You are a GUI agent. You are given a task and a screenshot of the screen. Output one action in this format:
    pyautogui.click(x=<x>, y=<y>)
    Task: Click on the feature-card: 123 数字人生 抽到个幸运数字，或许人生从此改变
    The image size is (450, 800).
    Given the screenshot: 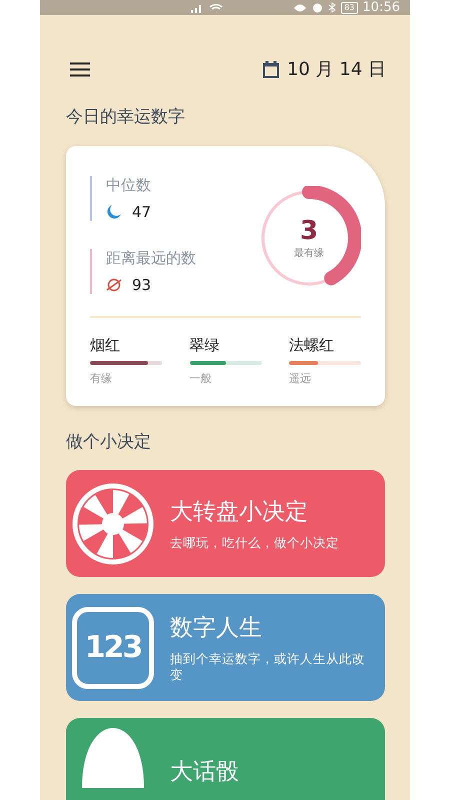 What is the action you would take?
    pyautogui.click(x=225, y=647)
    